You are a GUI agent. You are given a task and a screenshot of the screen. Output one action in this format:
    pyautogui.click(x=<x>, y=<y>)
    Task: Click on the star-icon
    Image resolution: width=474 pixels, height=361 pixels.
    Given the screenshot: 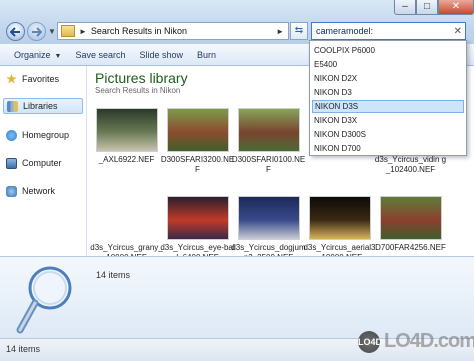 What is the action you would take?
    pyautogui.click(x=11, y=78)
    